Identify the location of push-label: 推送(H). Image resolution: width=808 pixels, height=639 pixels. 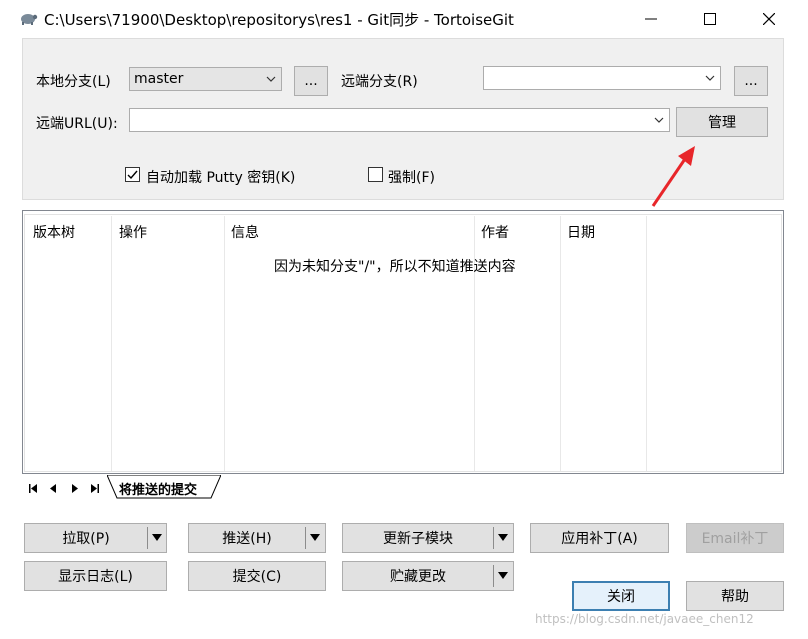
(247, 539).